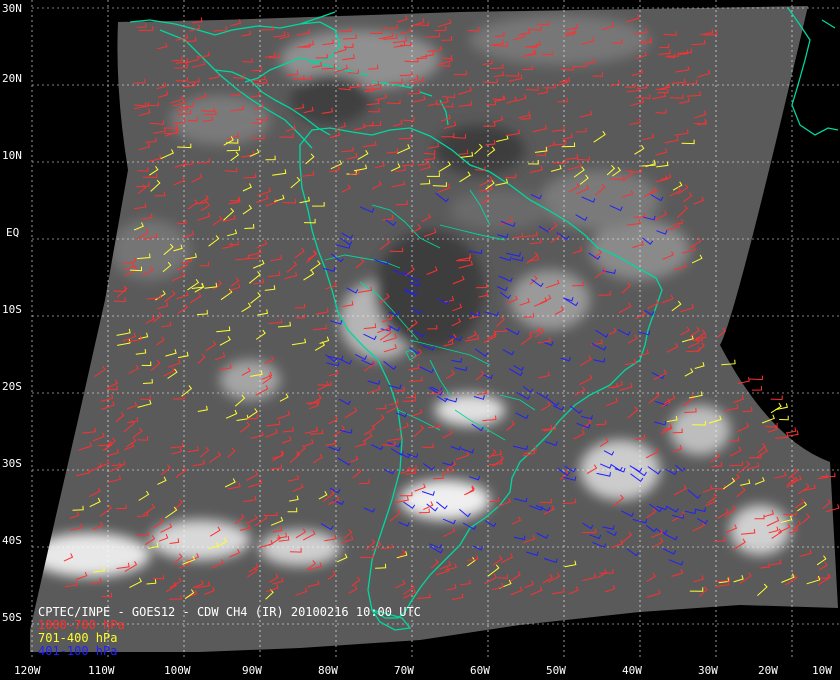 Image resolution: width=840 pixels, height=680 pixels. Describe the element at coordinates (252, 670) in the screenshot. I see `lon-label-90w: 90W` at that location.